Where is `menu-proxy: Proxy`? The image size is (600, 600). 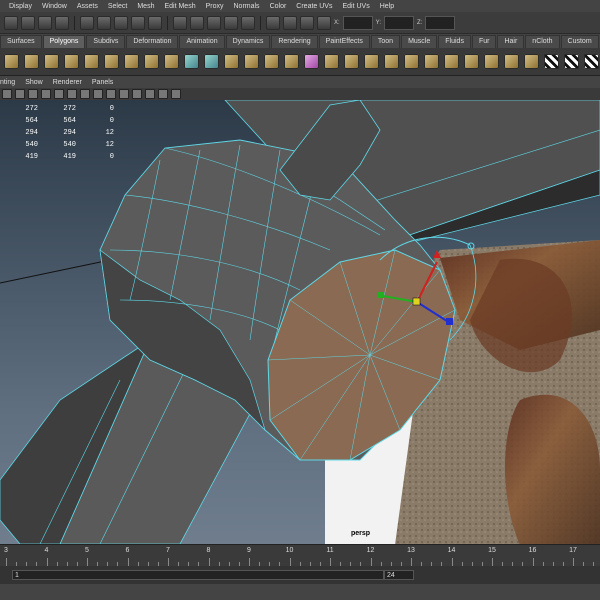
menu-proxy: Proxy is located at coordinates (215, 6).